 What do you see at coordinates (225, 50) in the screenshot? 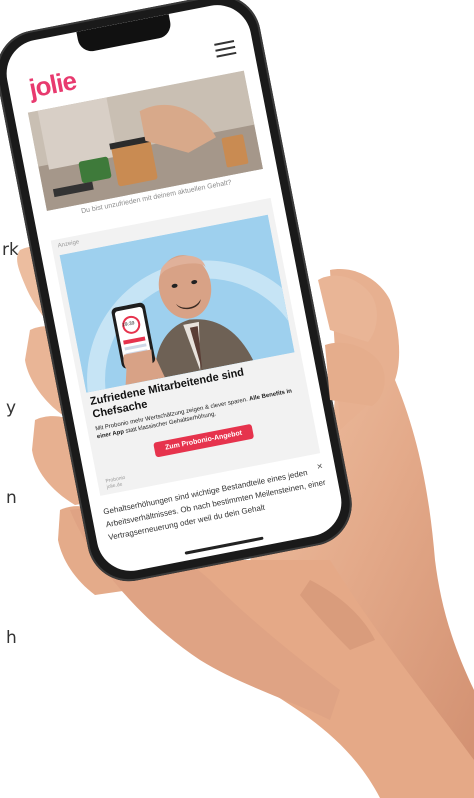
I see `menu-icon` at bounding box center [225, 50].